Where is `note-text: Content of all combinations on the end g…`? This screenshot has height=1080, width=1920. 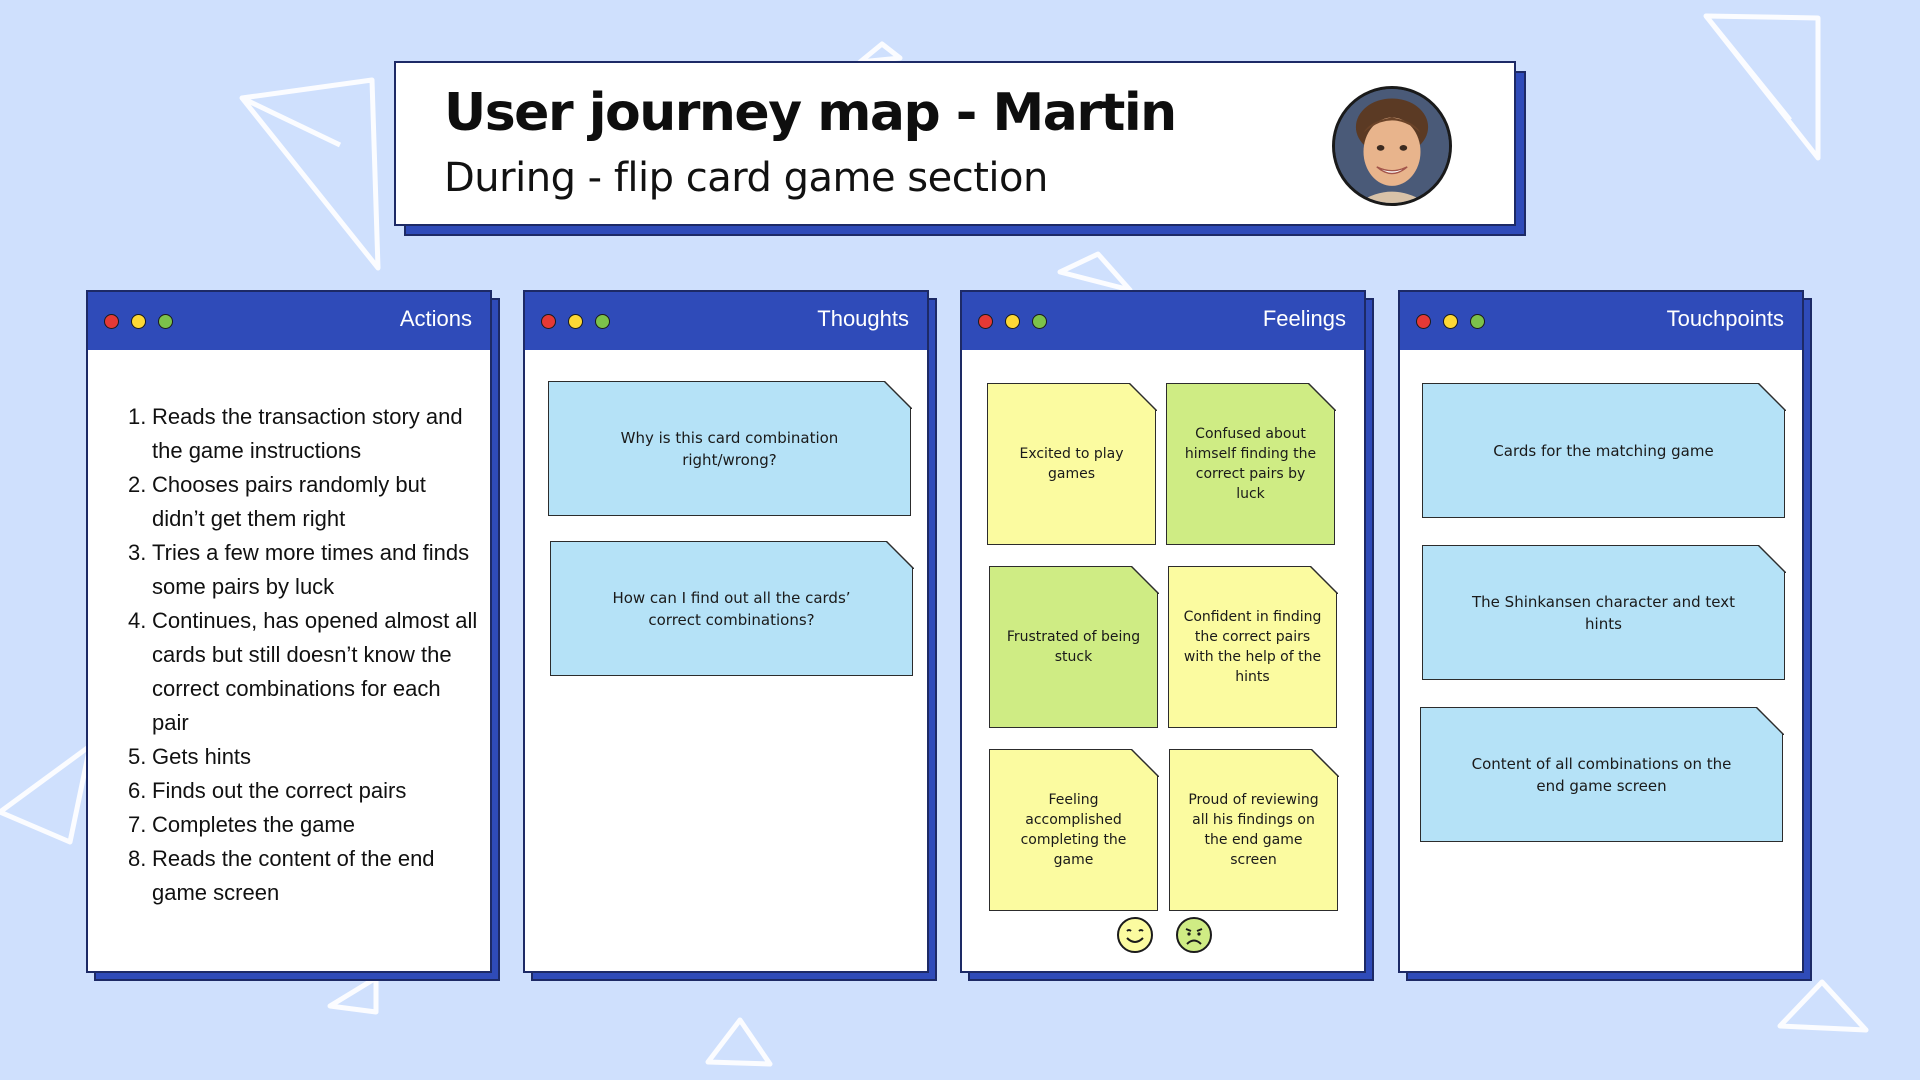 note-text: Content of all combinations on the end g… is located at coordinates (1601, 774).